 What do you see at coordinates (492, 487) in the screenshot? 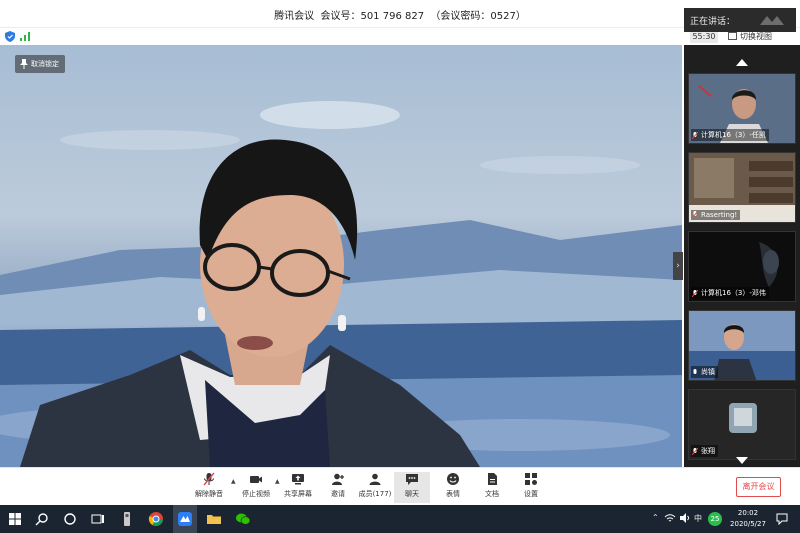
I see `documents-button: 文档` at bounding box center [492, 487].